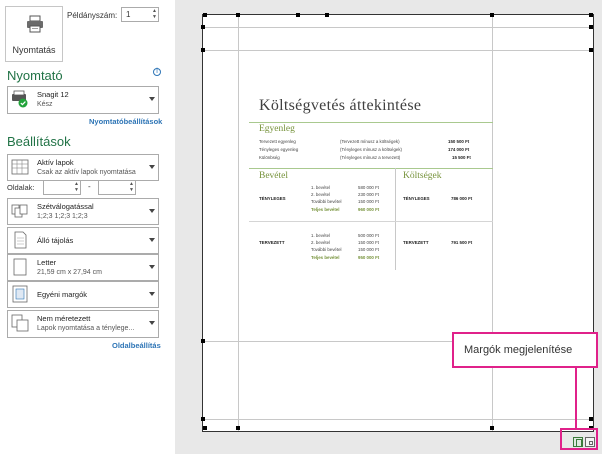  I want to click on pages-from-input: ▲ ▼, so click(62, 187).